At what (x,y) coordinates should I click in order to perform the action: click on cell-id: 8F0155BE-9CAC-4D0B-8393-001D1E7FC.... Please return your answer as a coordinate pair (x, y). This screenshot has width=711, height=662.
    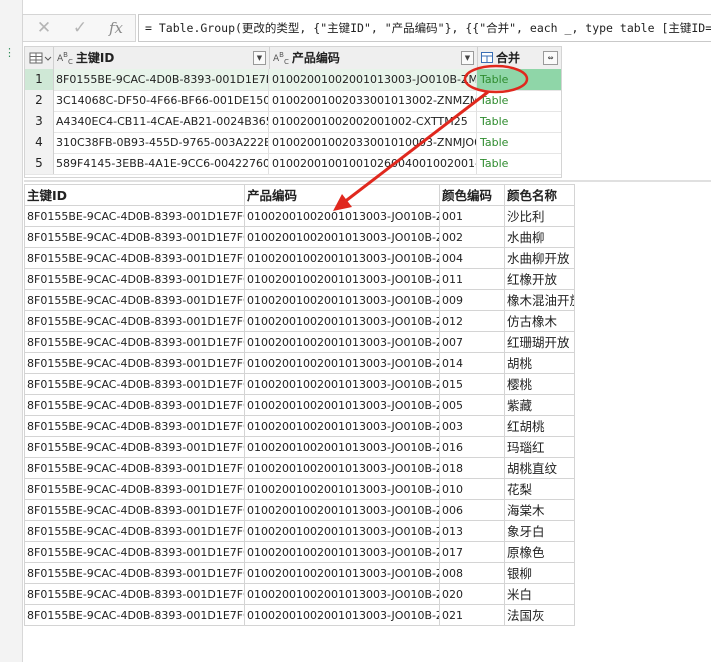
    Looking at the image, I should click on (161, 79).